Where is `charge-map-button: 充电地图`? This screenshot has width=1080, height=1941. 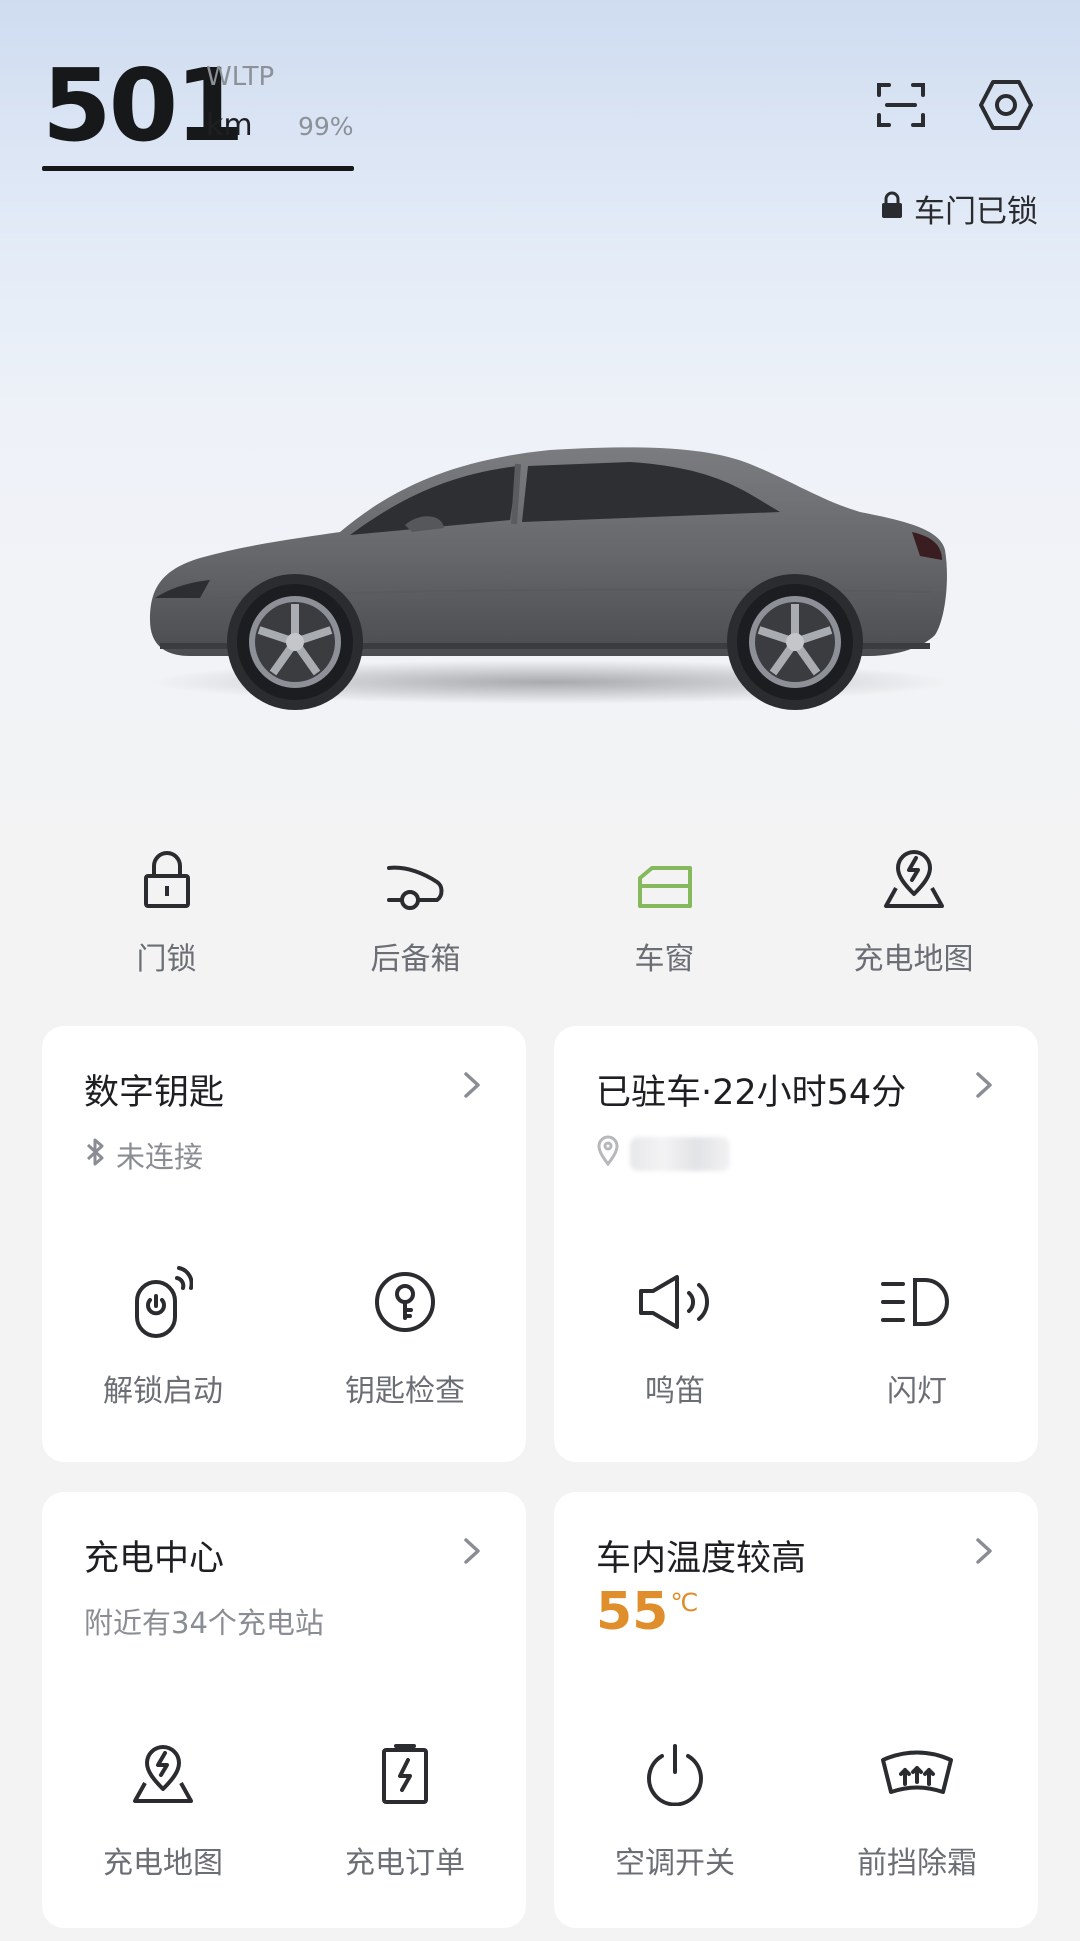 charge-map-button: 充电地图 is located at coordinates (163, 1809).